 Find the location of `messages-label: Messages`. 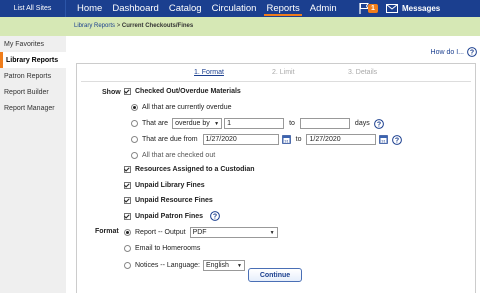

messages-label: Messages is located at coordinates (421, 8).